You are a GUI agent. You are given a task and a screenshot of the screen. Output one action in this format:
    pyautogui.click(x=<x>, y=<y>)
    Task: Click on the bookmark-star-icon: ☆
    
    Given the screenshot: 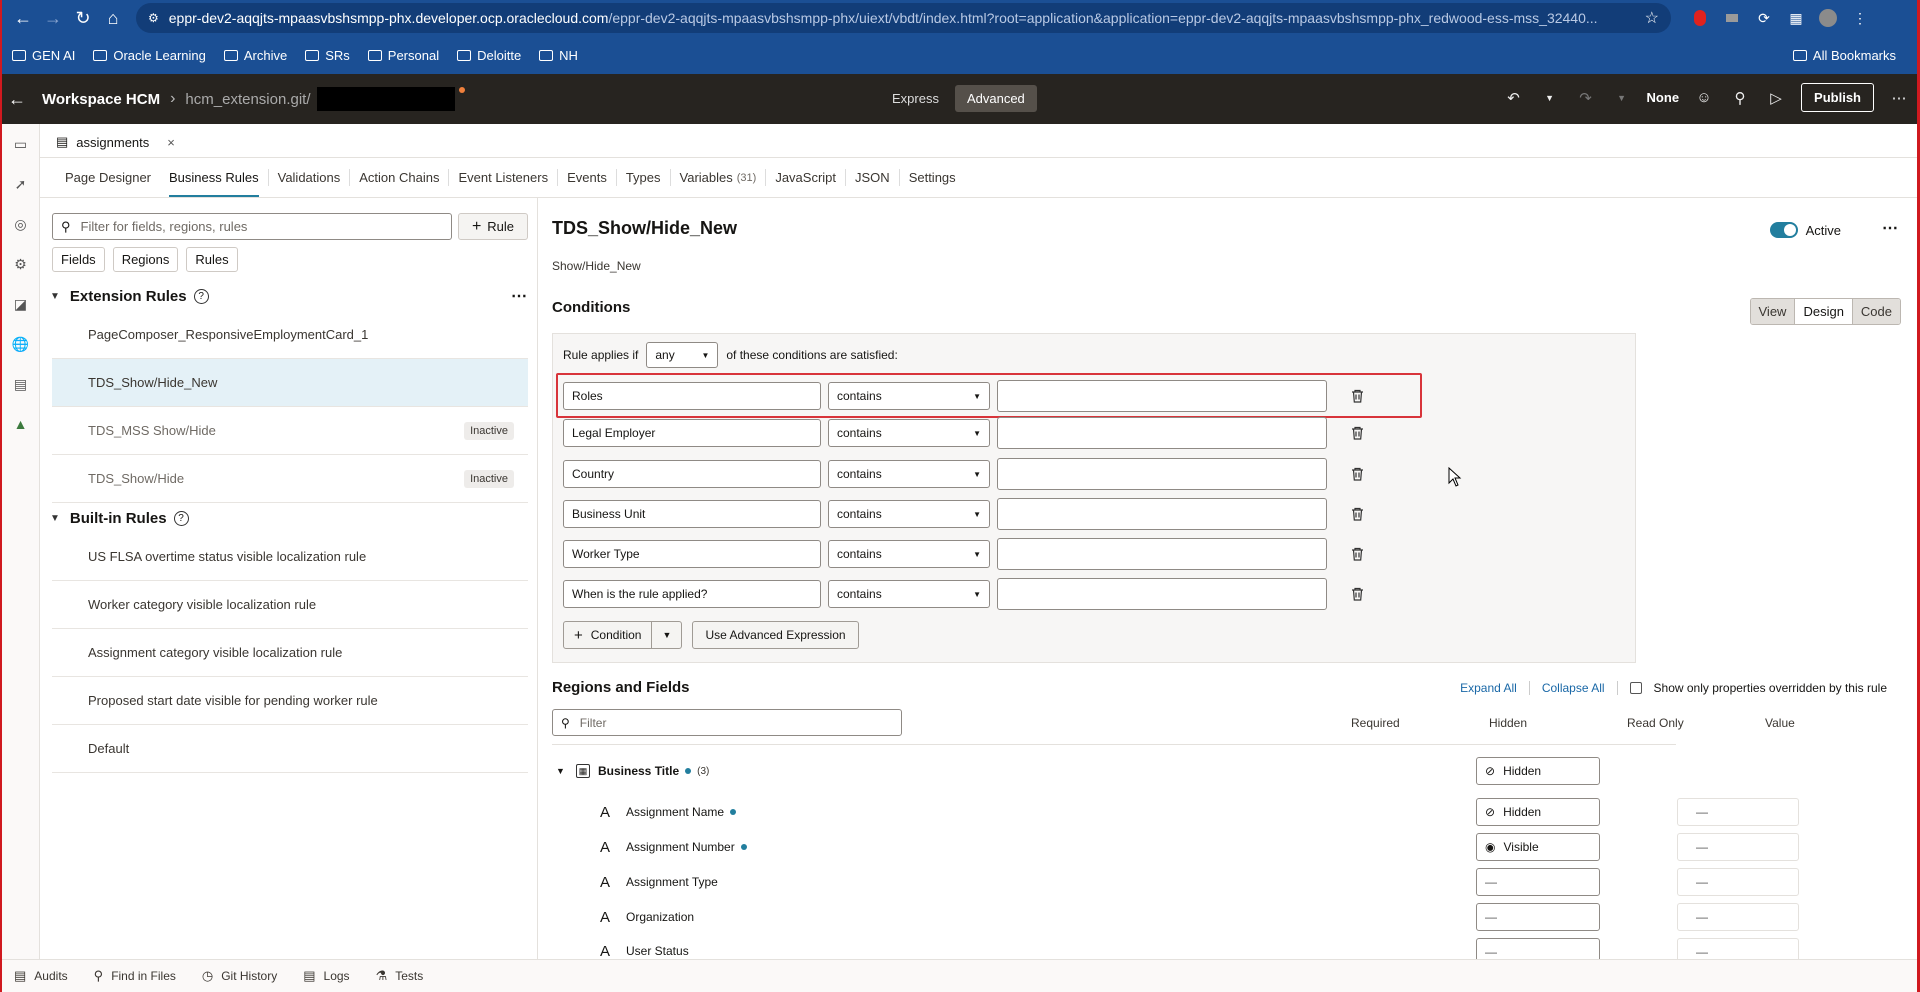 What is the action you would take?
    pyautogui.click(x=1652, y=18)
    